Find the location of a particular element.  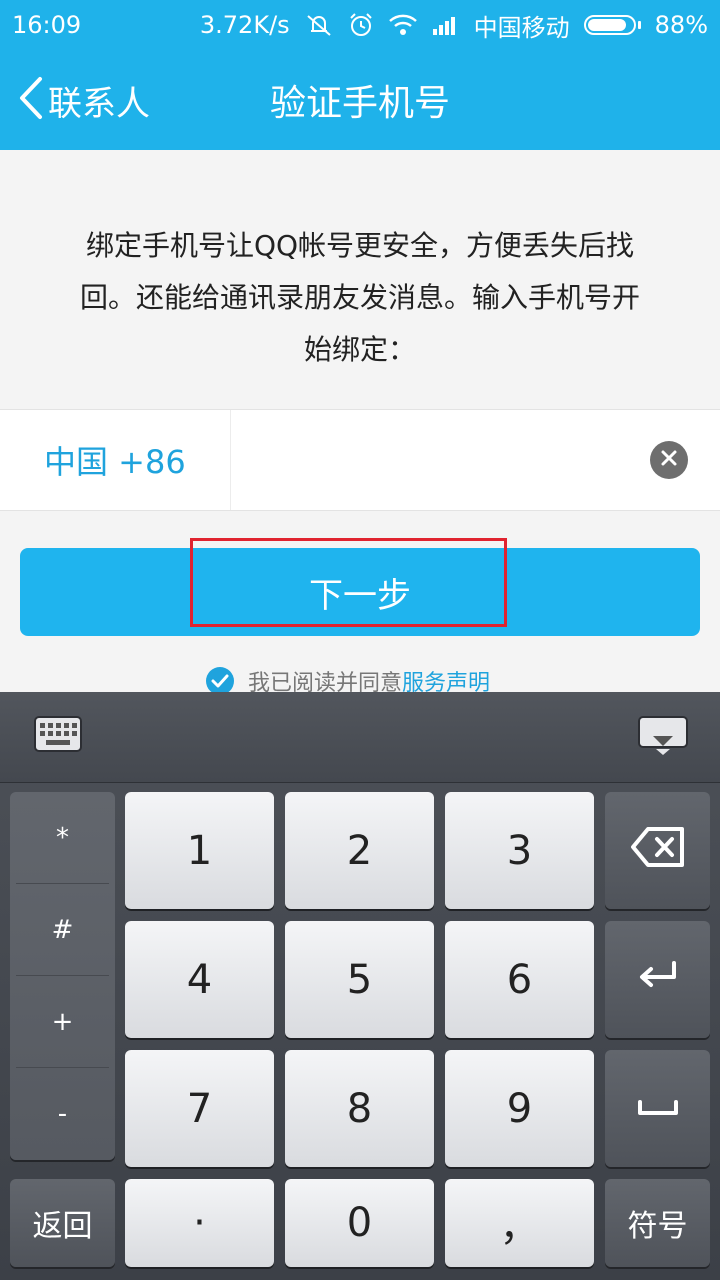

battery-percent: 88% is located at coordinates (681, 25).